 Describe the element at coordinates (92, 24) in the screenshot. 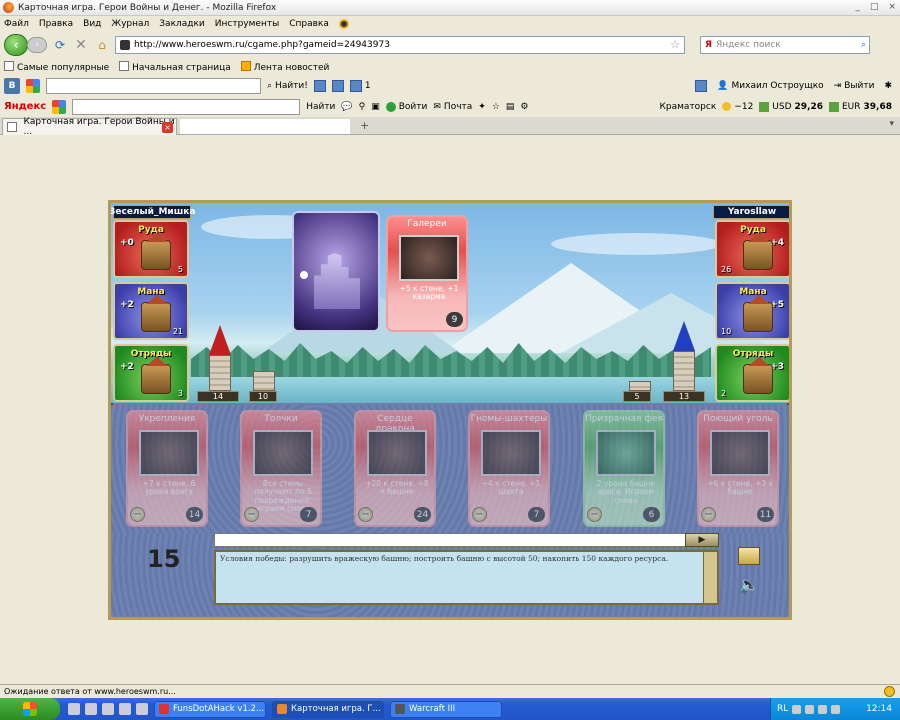

I see `menu-view: Вид` at that location.